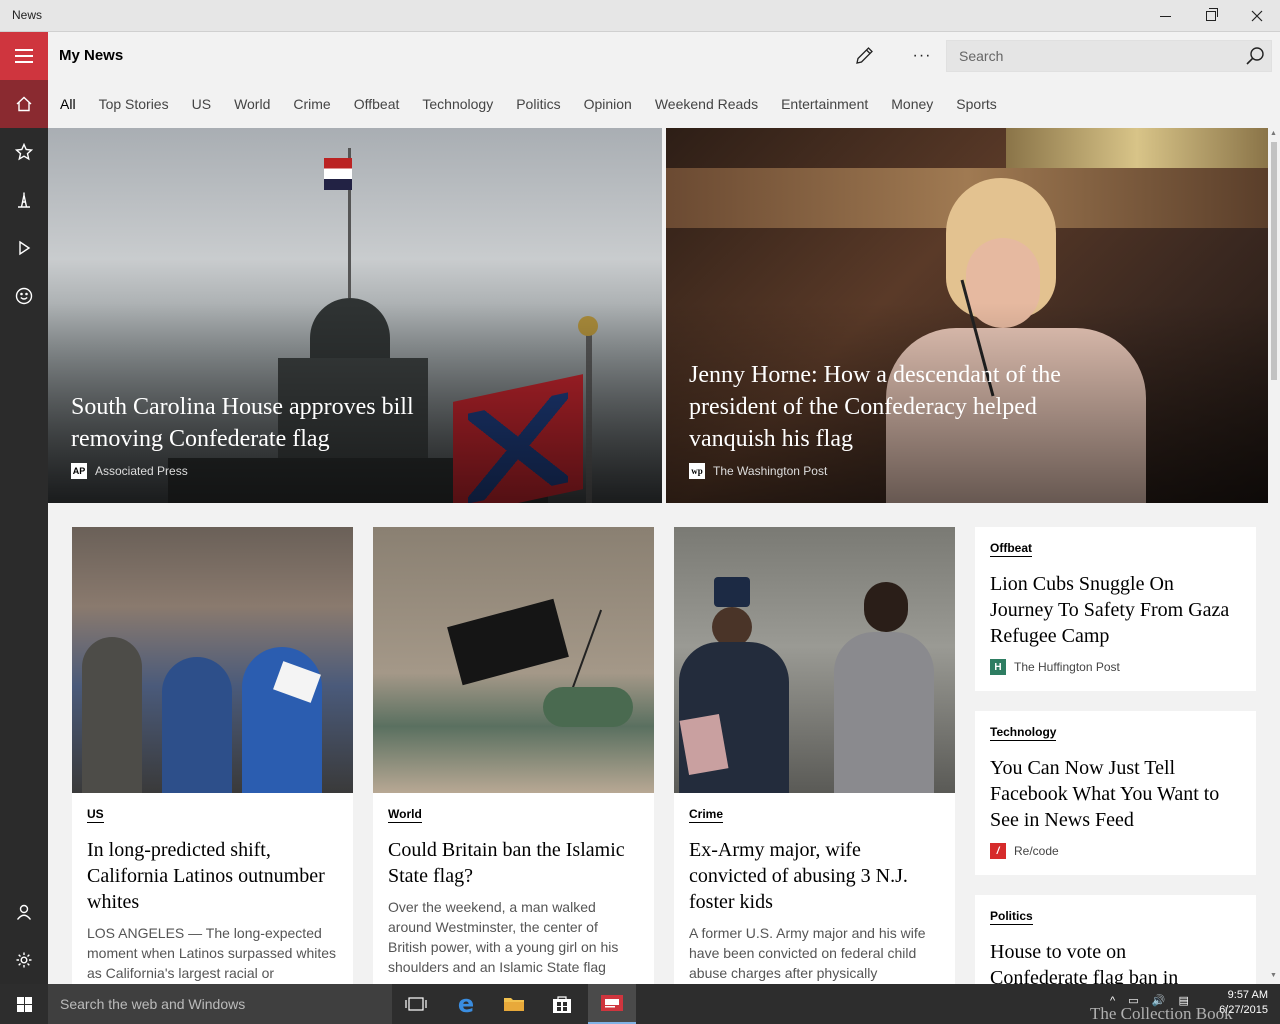 The image size is (1280, 1024). Describe the element at coordinates (608, 104) in the screenshot. I see `tab-opinion: Opinion` at that location.